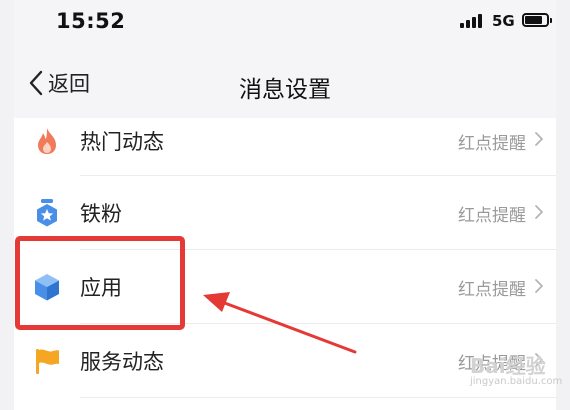  What do you see at coordinates (508, 366) in the screenshot?
I see `watermark-logo: Bai经验` at bounding box center [508, 366].